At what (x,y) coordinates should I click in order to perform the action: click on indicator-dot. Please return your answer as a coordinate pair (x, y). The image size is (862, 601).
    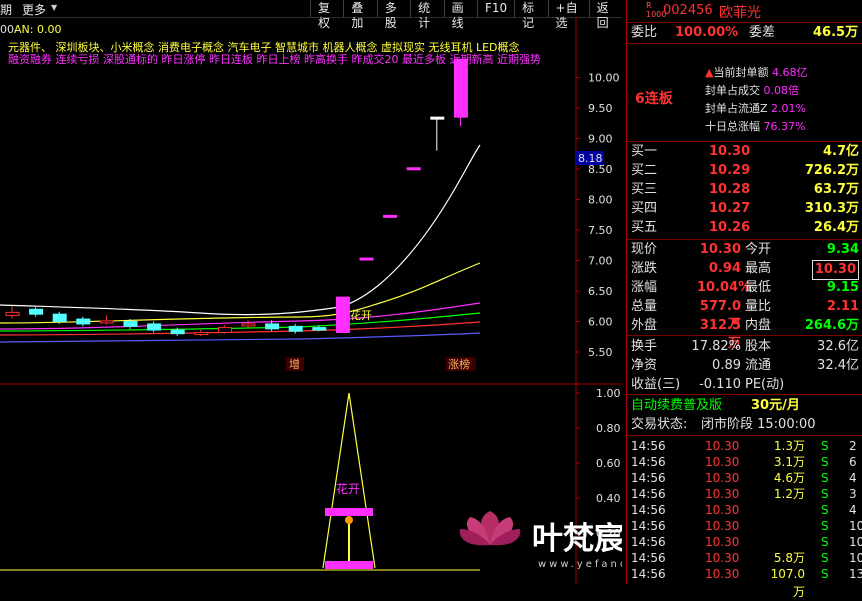
    Looking at the image, I should click on (349, 520).